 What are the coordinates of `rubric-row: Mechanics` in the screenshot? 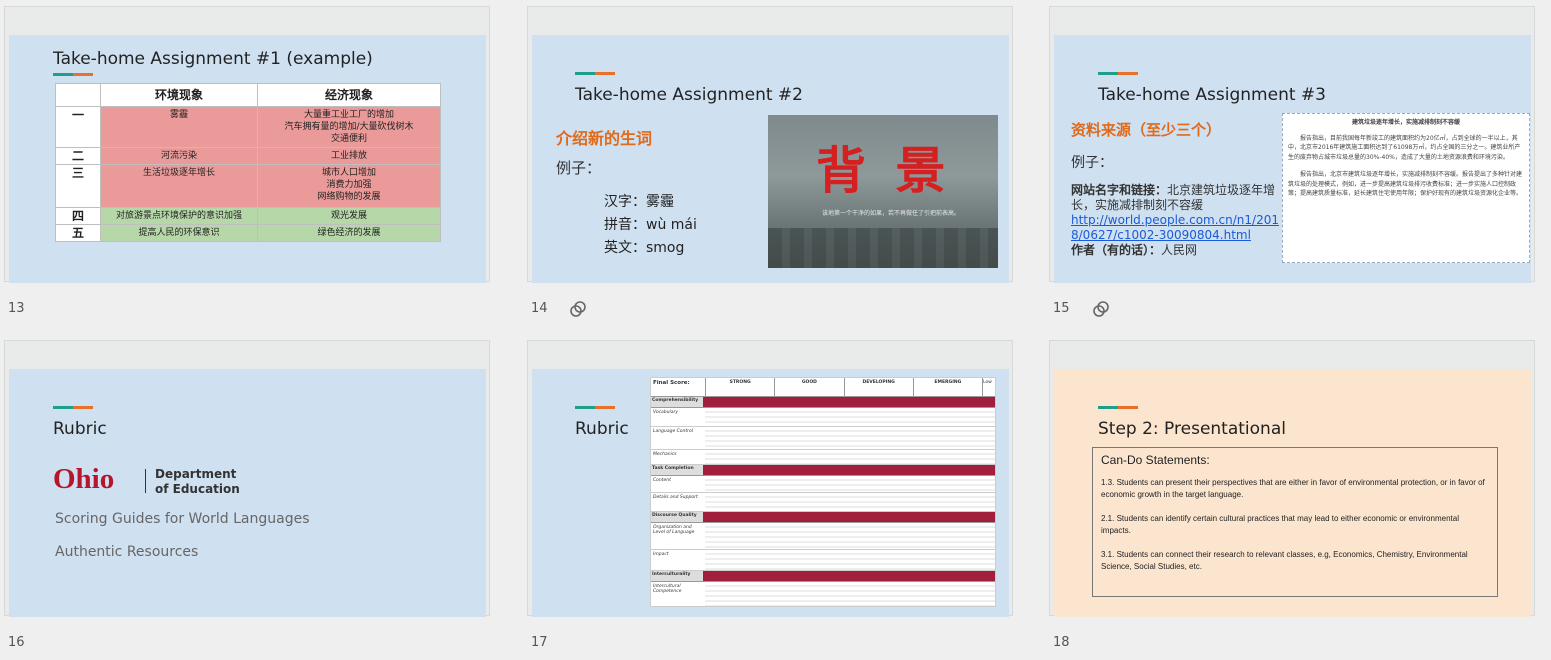 It's located at (823, 457).